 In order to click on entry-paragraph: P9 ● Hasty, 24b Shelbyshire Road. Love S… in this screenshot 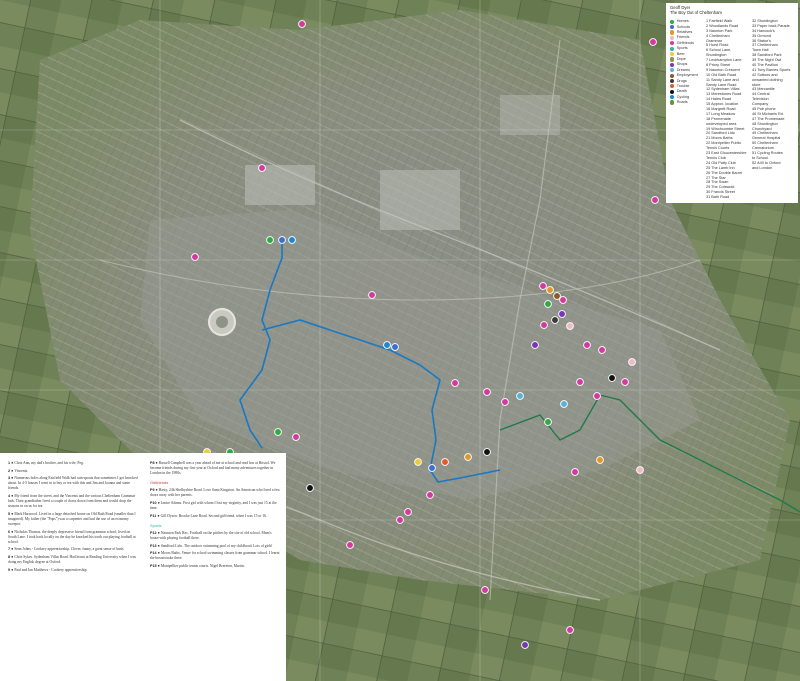, I will do `click(215, 493)`.